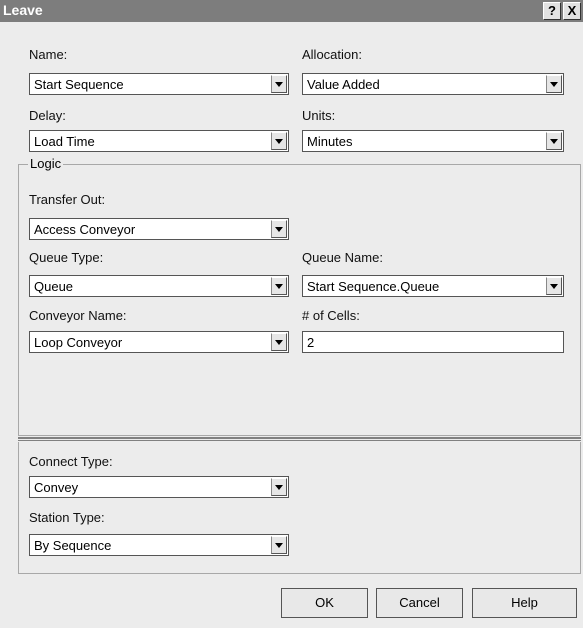 The width and height of the screenshot is (583, 628). Describe the element at coordinates (331, 315) in the screenshot. I see `num-cells-label: # of Cells:` at that location.